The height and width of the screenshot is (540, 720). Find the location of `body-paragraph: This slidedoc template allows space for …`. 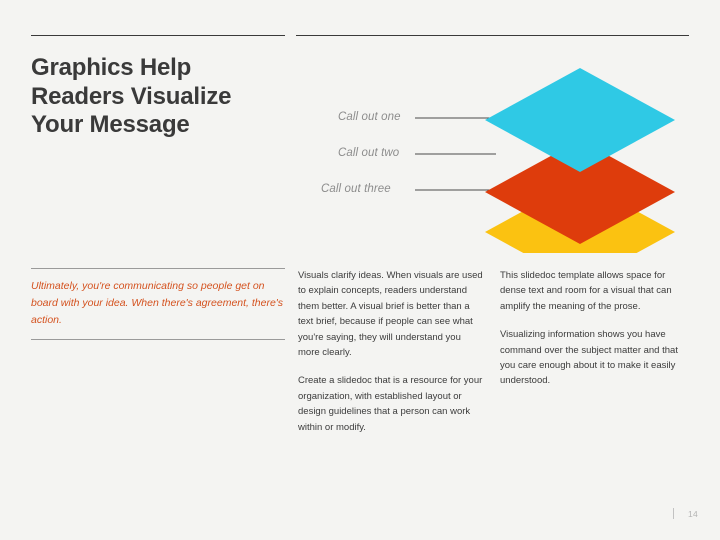

body-paragraph: This slidedoc template allows space for … is located at coordinates (586, 291).